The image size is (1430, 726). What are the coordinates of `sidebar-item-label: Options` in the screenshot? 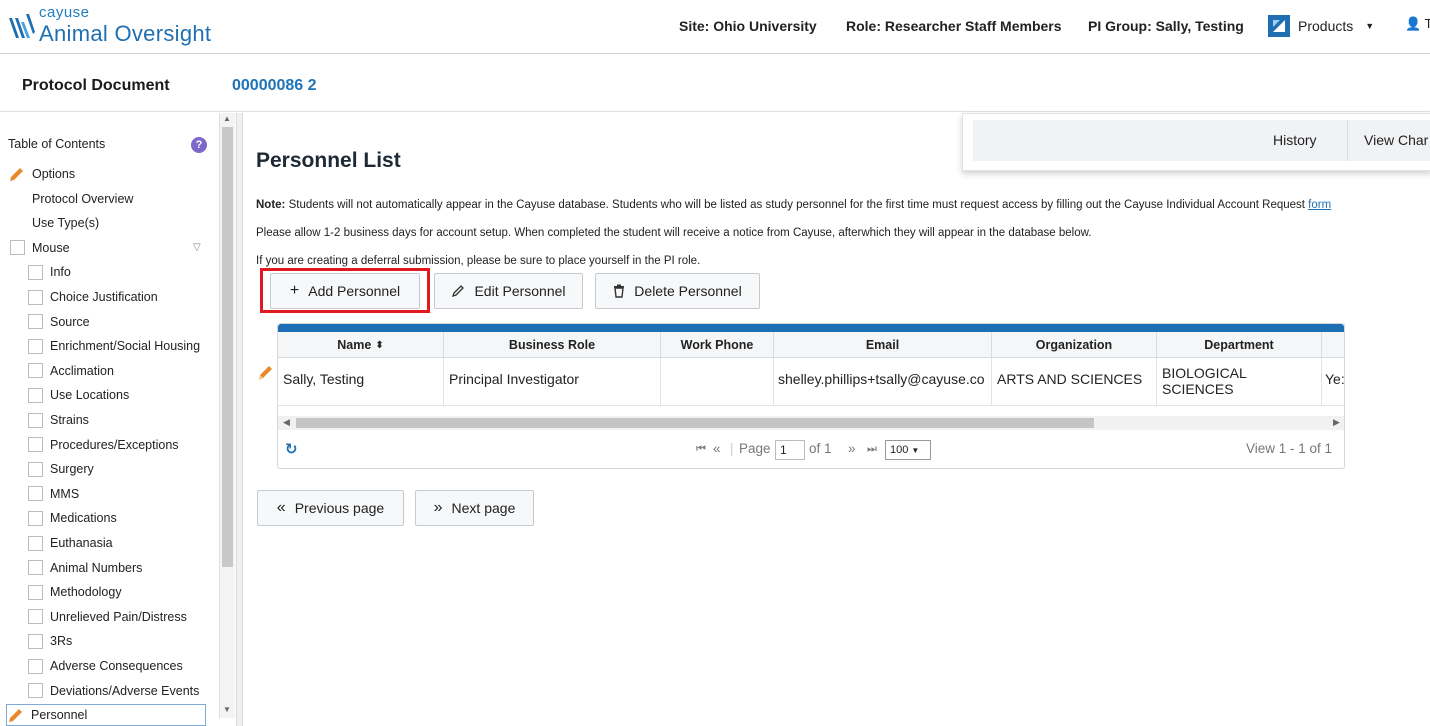 It's located at (54, 174).